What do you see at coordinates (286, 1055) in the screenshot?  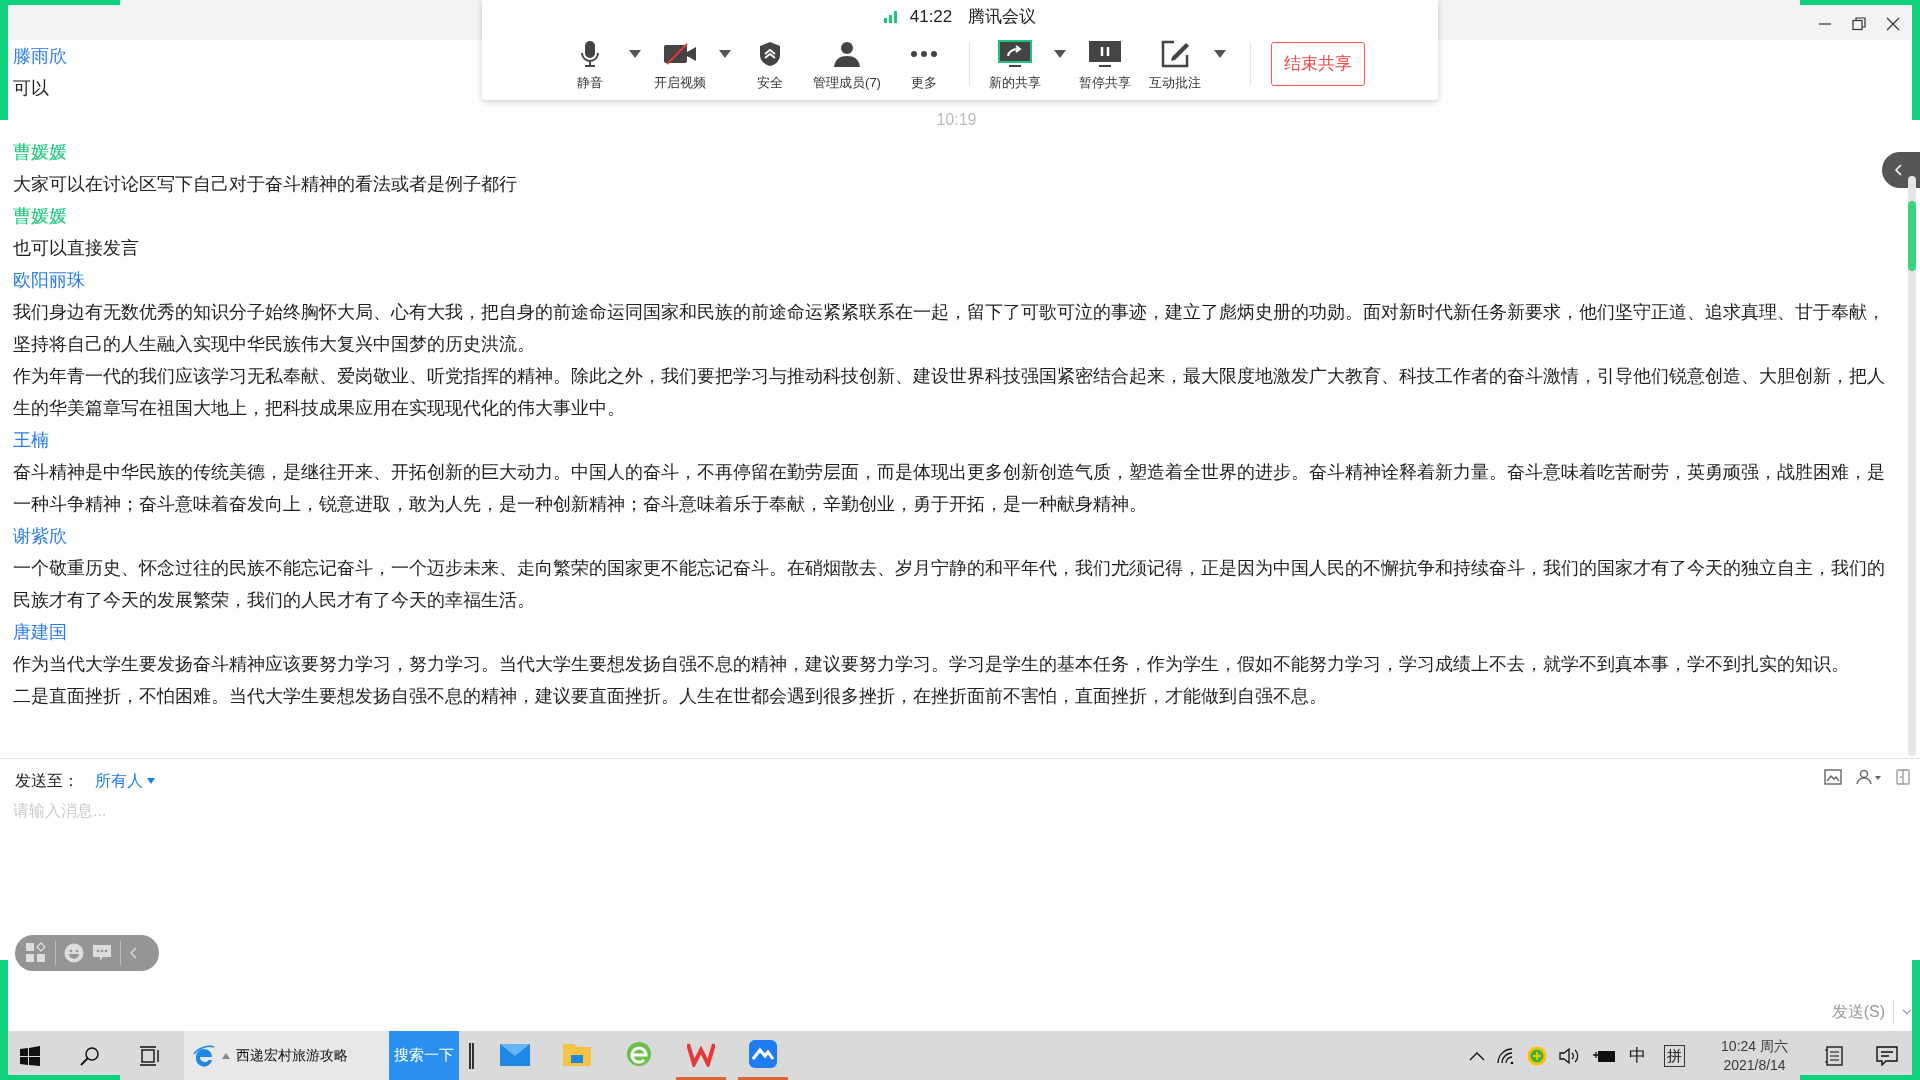 I see `browser-search-field: 西递宏村旅游攻略` at bounding box center [286, 1055].